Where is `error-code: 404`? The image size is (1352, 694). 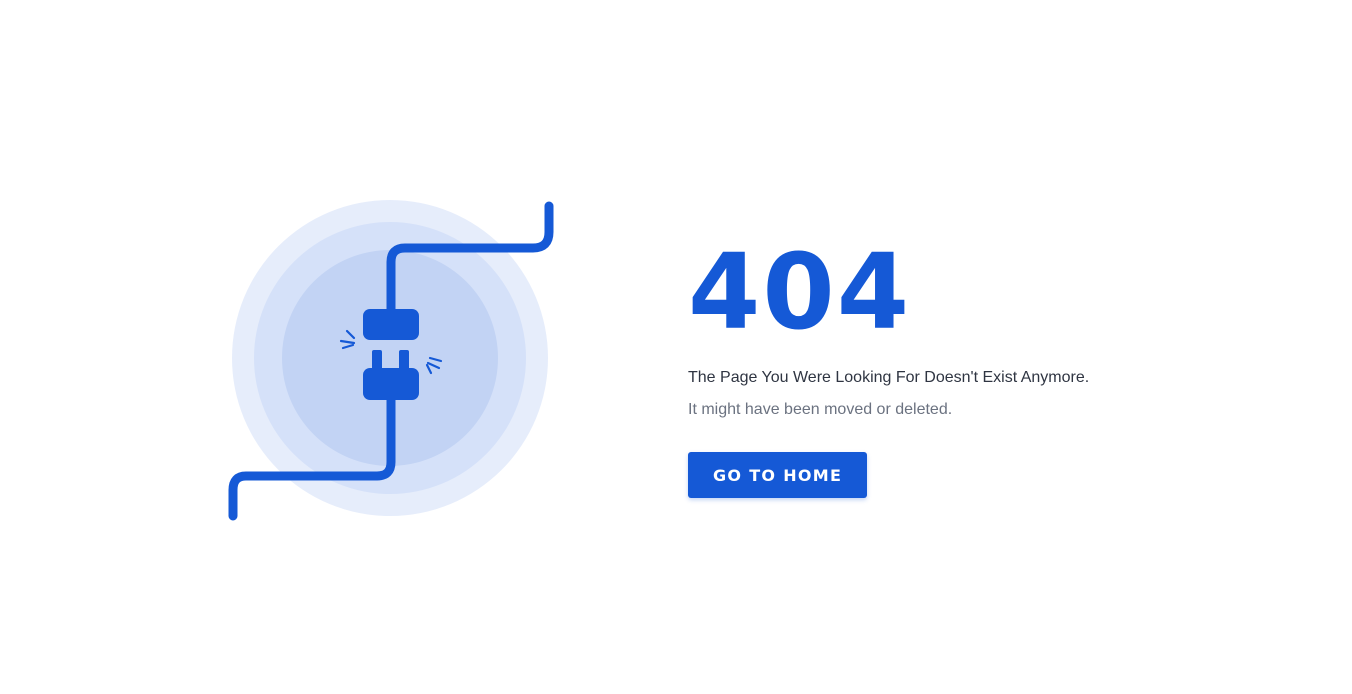 error-code: 404 is located at coordinates (800, 292).